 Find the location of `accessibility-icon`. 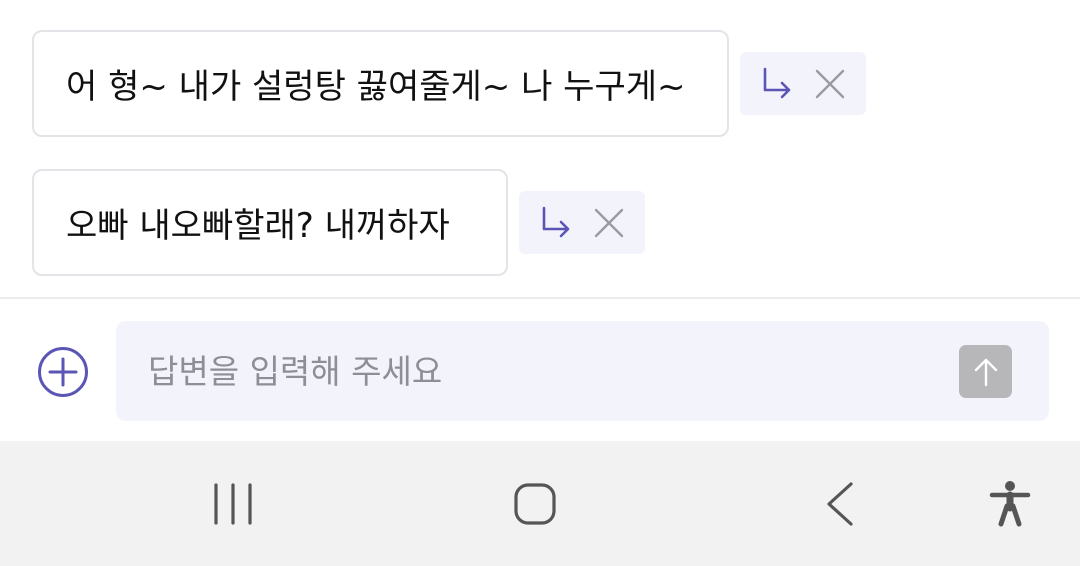

accessibility-icon is located at coordinates (1010, 503).